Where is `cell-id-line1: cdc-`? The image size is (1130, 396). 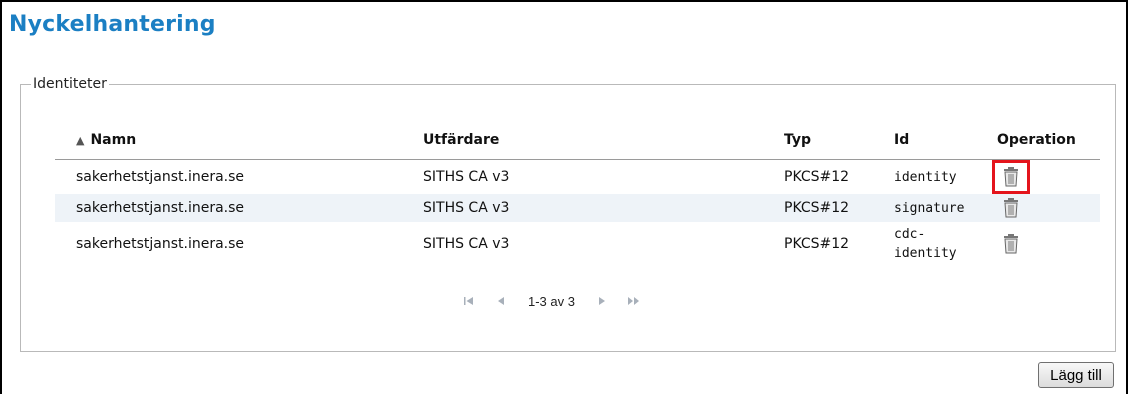
cell-id-line1: cdc- is located at coordinates (910, 234).